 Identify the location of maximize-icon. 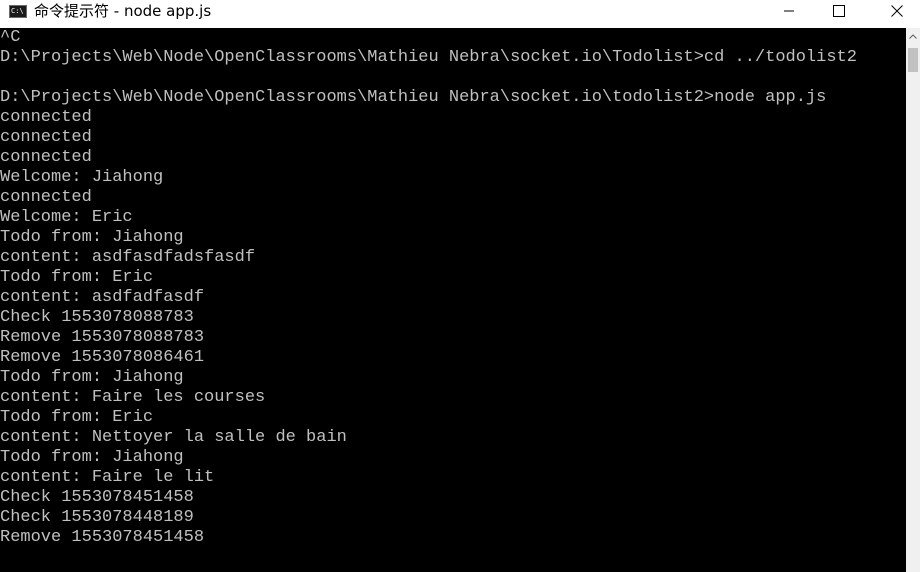
(839, 11).